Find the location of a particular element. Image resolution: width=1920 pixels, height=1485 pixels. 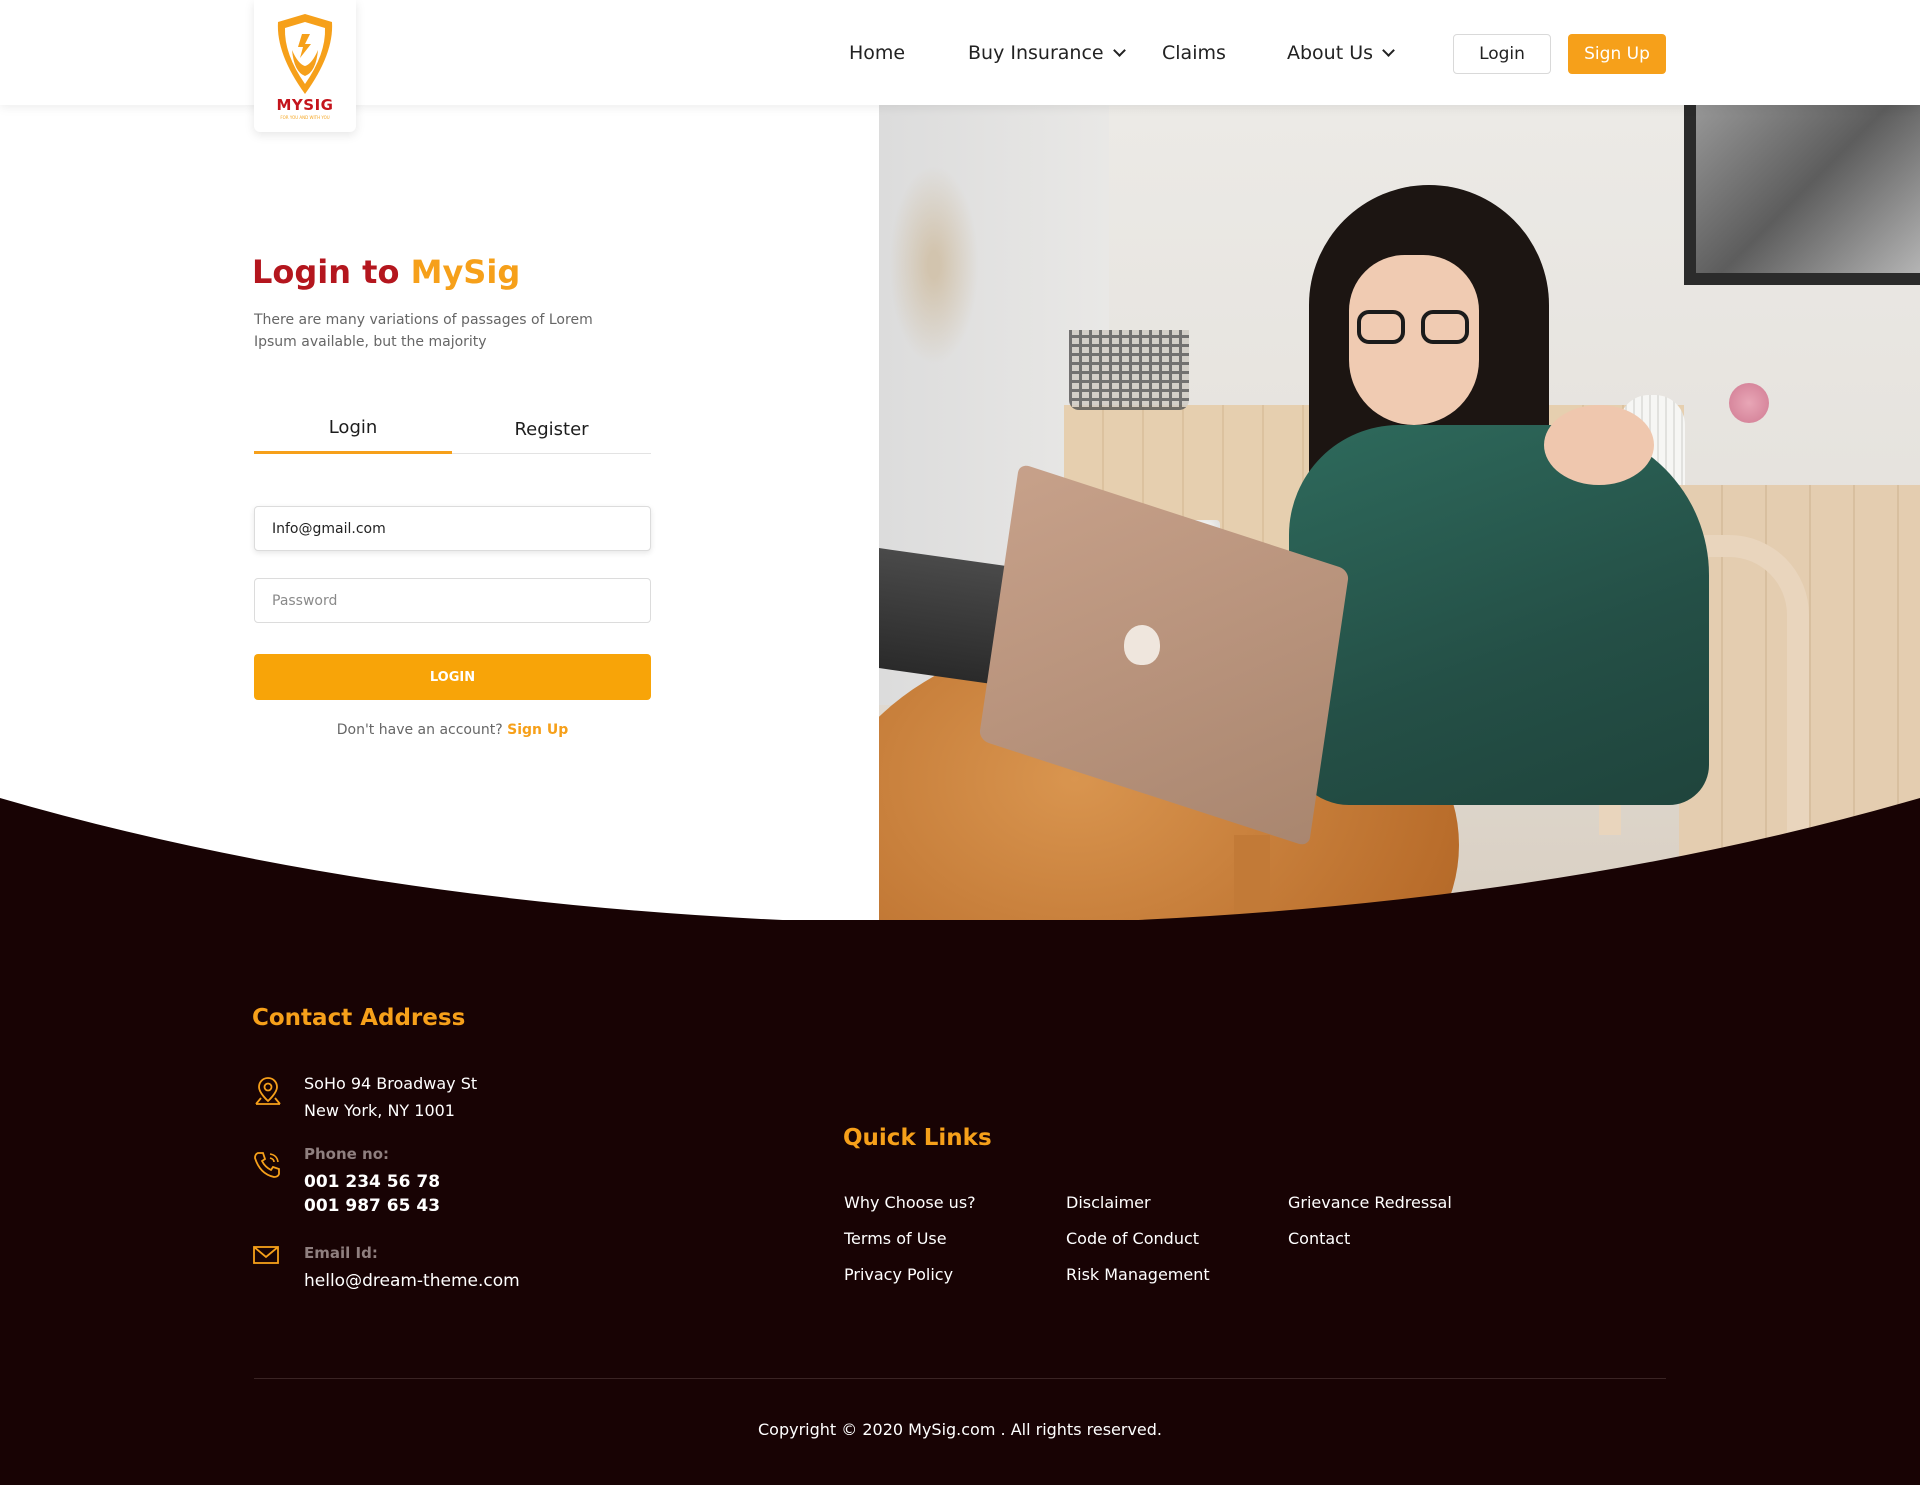

tab-register: Register is located at coordinates (551, 429).